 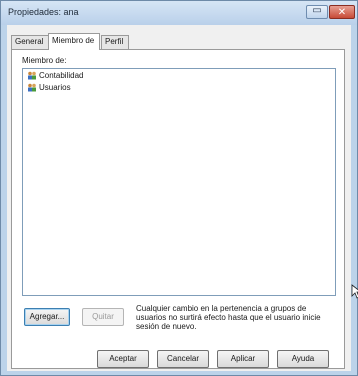 What do you see at coordinates (61, 75) in the screenshot?
I see `list-item-label: Contabilidad` at bounding box center [61, 75].